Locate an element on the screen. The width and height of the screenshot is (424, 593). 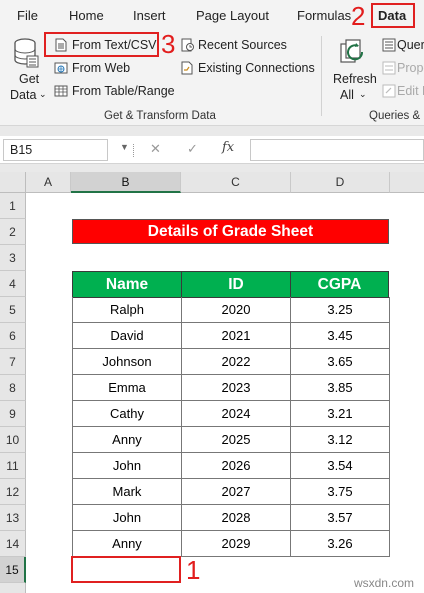
table-cell-id: 2027 is located at coordinates (236, 492).